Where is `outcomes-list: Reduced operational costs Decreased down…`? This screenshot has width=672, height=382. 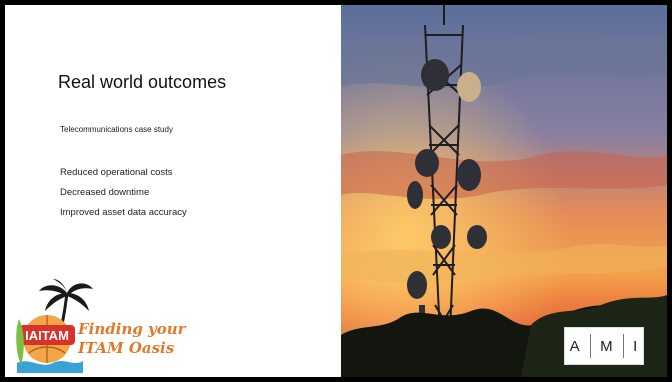
outcomes-list: Reduced operational costs Decreased down… is located at coordinates (123, 193).